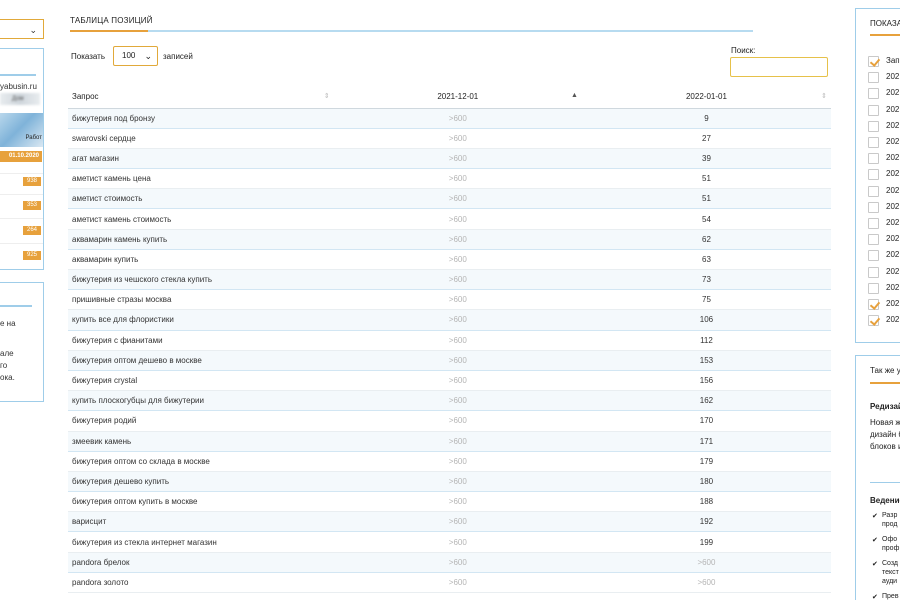 The image size is (900, 600). I want to click on table-row: пришивные стразы москва >600 75, so click(449, 300).